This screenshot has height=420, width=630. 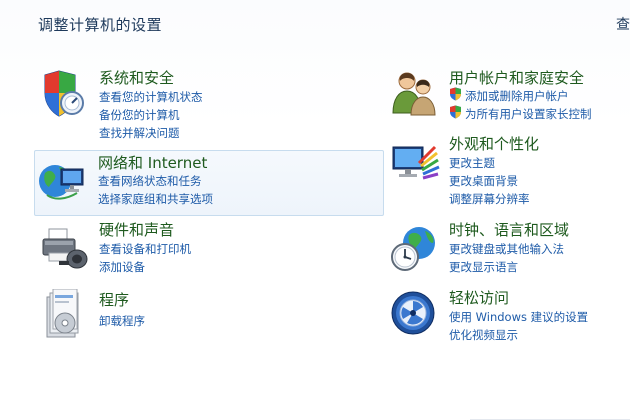 I want to click on printer-icon, so click(x=65, y=249).